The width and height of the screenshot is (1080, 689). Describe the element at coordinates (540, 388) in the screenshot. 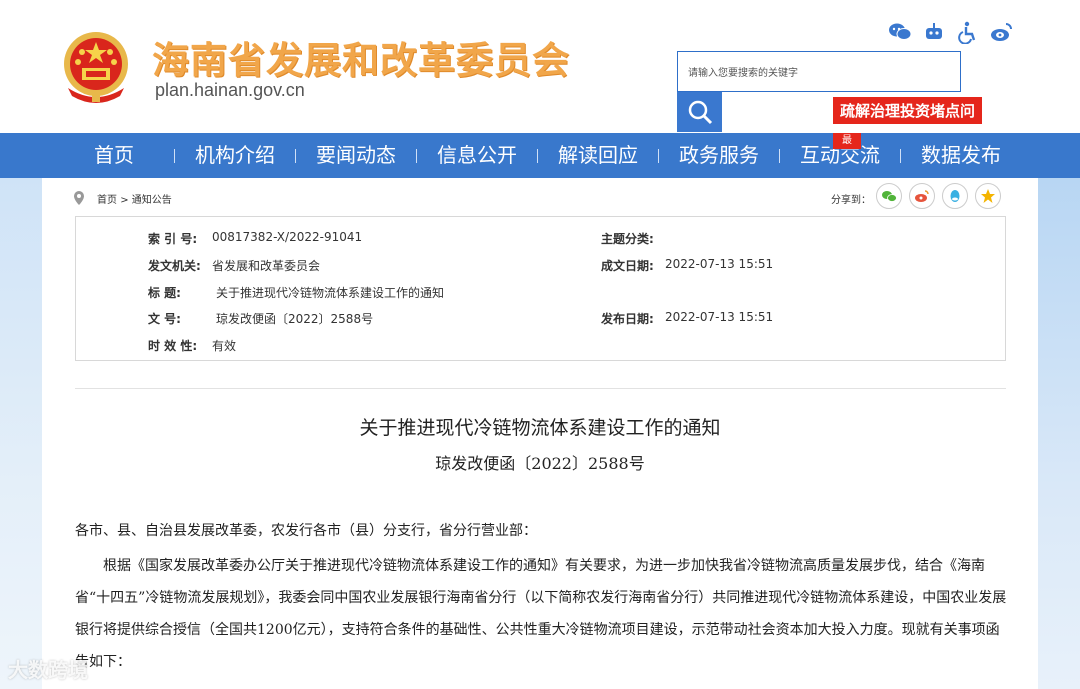

I see `content-divider` at that location.